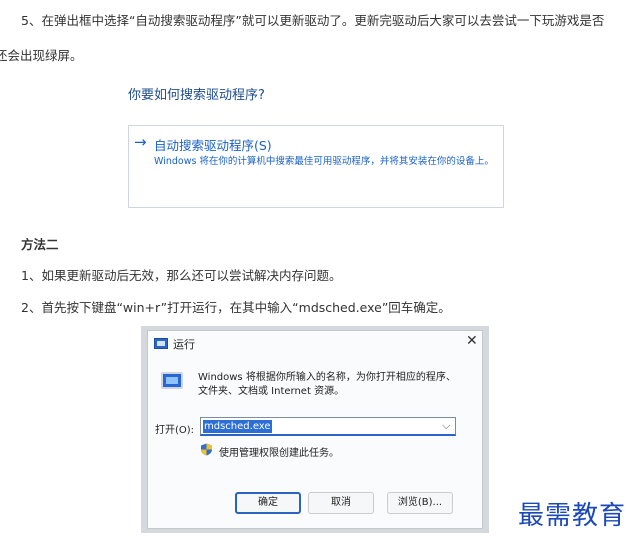 This screenshot has width=641, height=540. Describe the element at coordinates (271, 391) in the screenshot. I see `run-description-line2: 文件夹、文档或 Internet 资源。` at that location.